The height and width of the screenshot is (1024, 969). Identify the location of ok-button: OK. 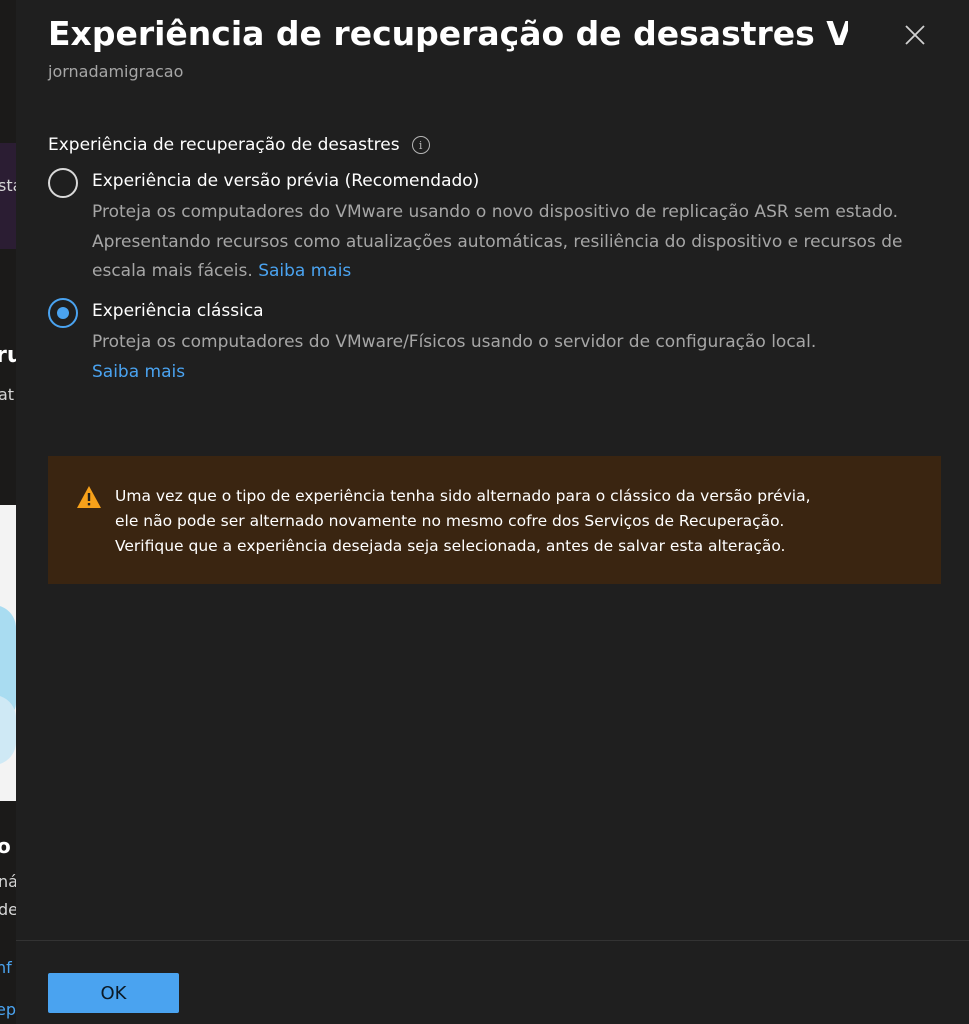
(113, 993).